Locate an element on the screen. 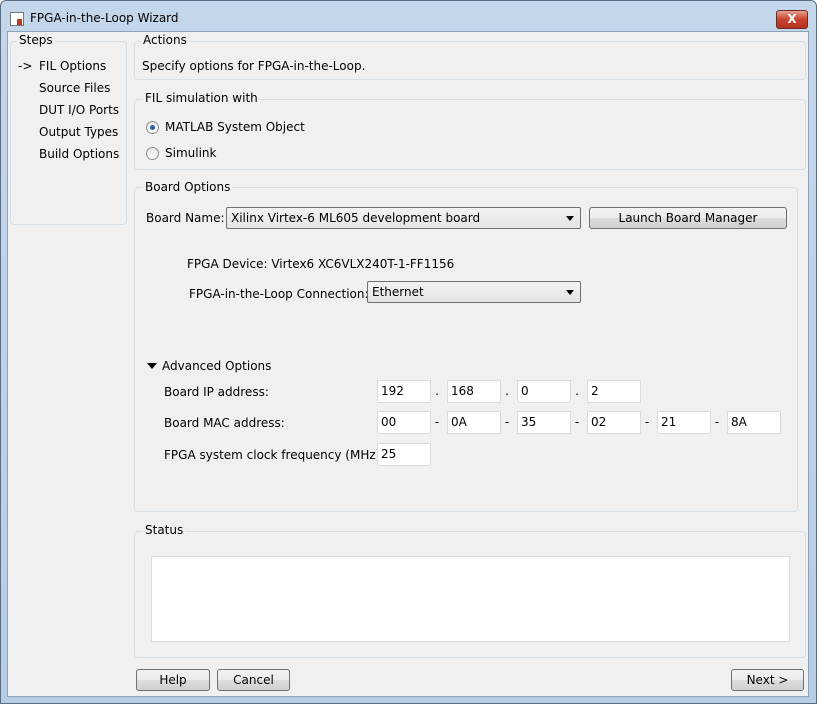  actions-title: Actions is located at coordinates (165, 40).